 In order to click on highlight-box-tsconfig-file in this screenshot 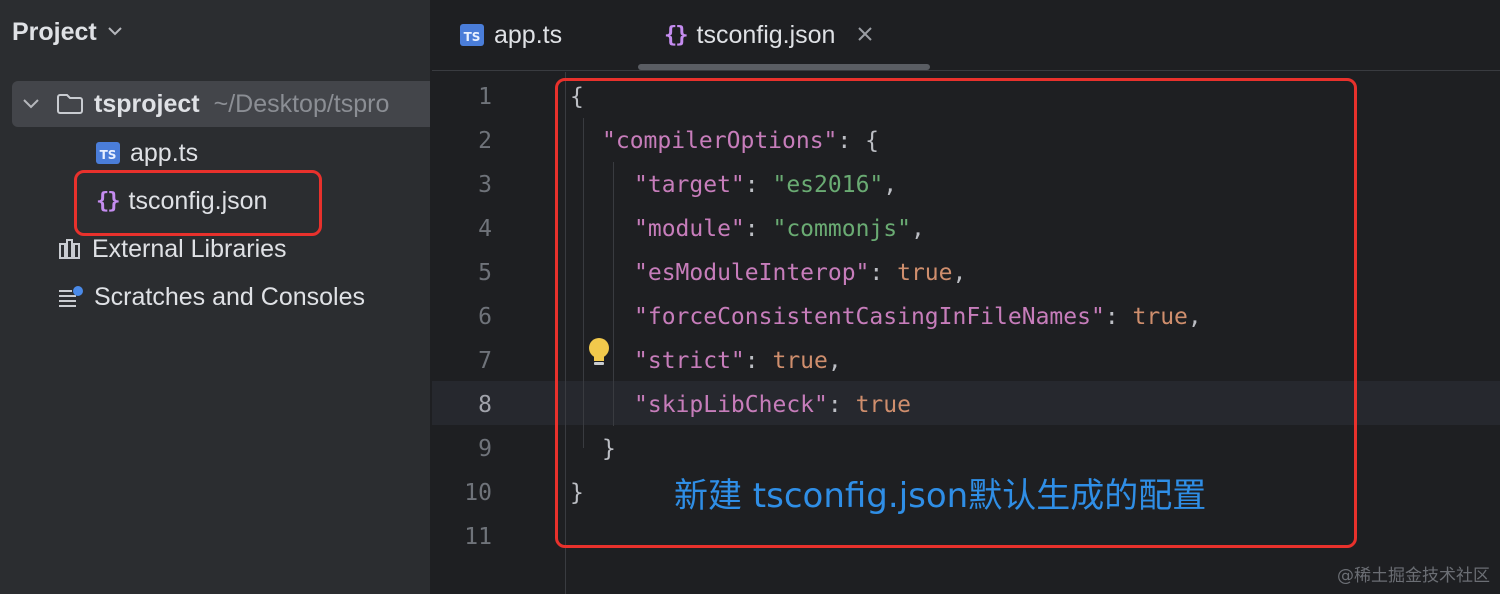, I will do `click(198, 203)`.